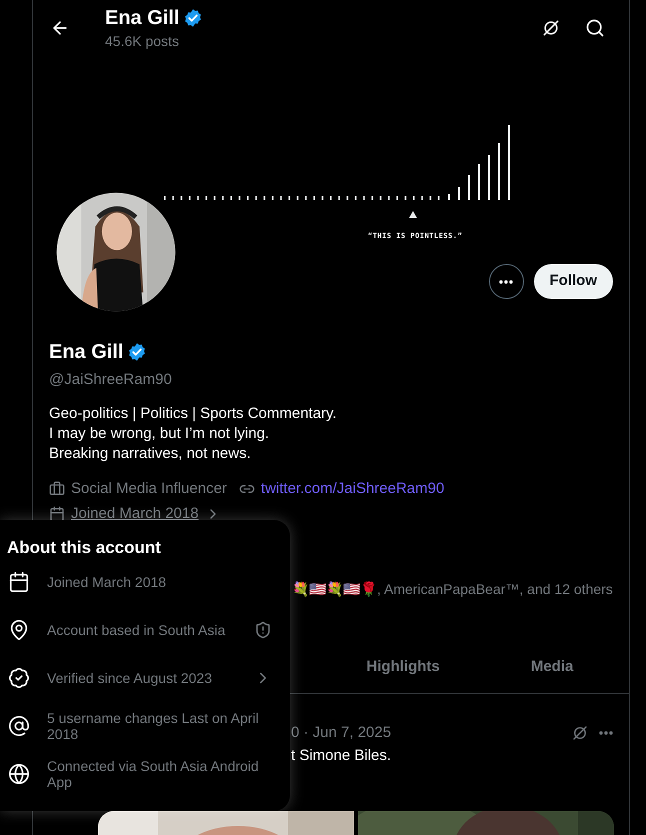 This screenshot has width=646, height=835. What do you see at coordinates (136, 630) in the screenshot?
I see `account-detail: Account based in South Asia` at bounding box center [136, 630].